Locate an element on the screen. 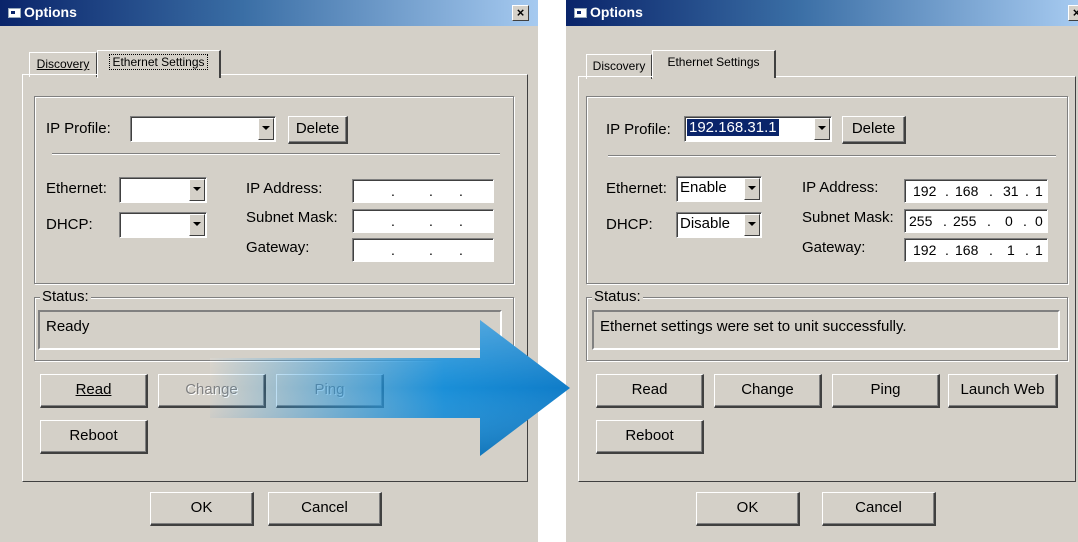 This screenshot has width=1078, height=542. launch-web-button: Launch Web is located at coordinates (1003, 391).